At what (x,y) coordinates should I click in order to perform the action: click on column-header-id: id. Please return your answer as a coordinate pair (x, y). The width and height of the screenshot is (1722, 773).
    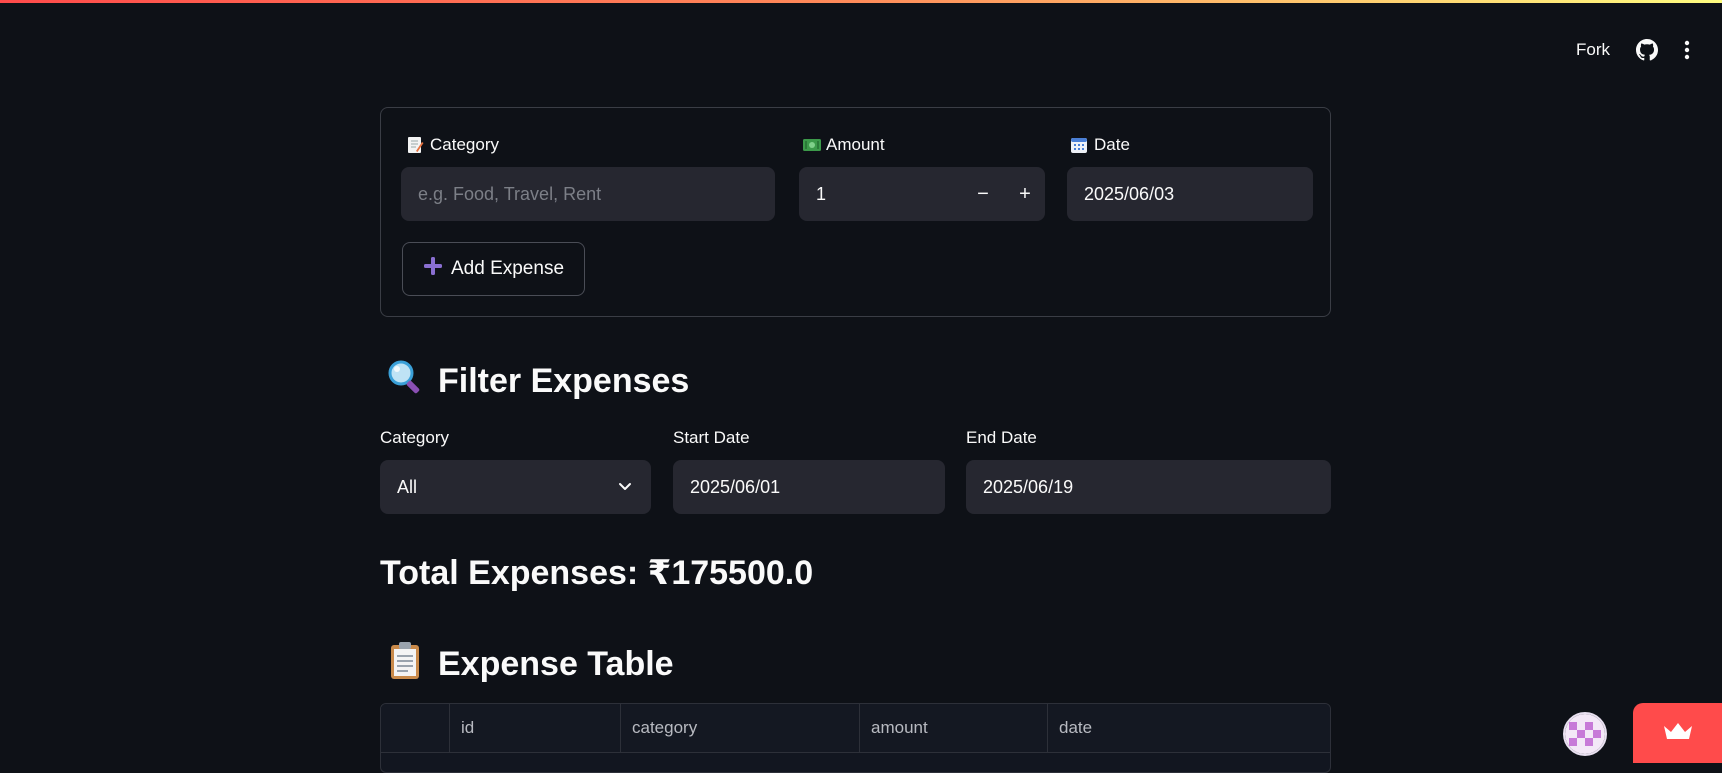
    Looking at the image, I should click on (535, 728).